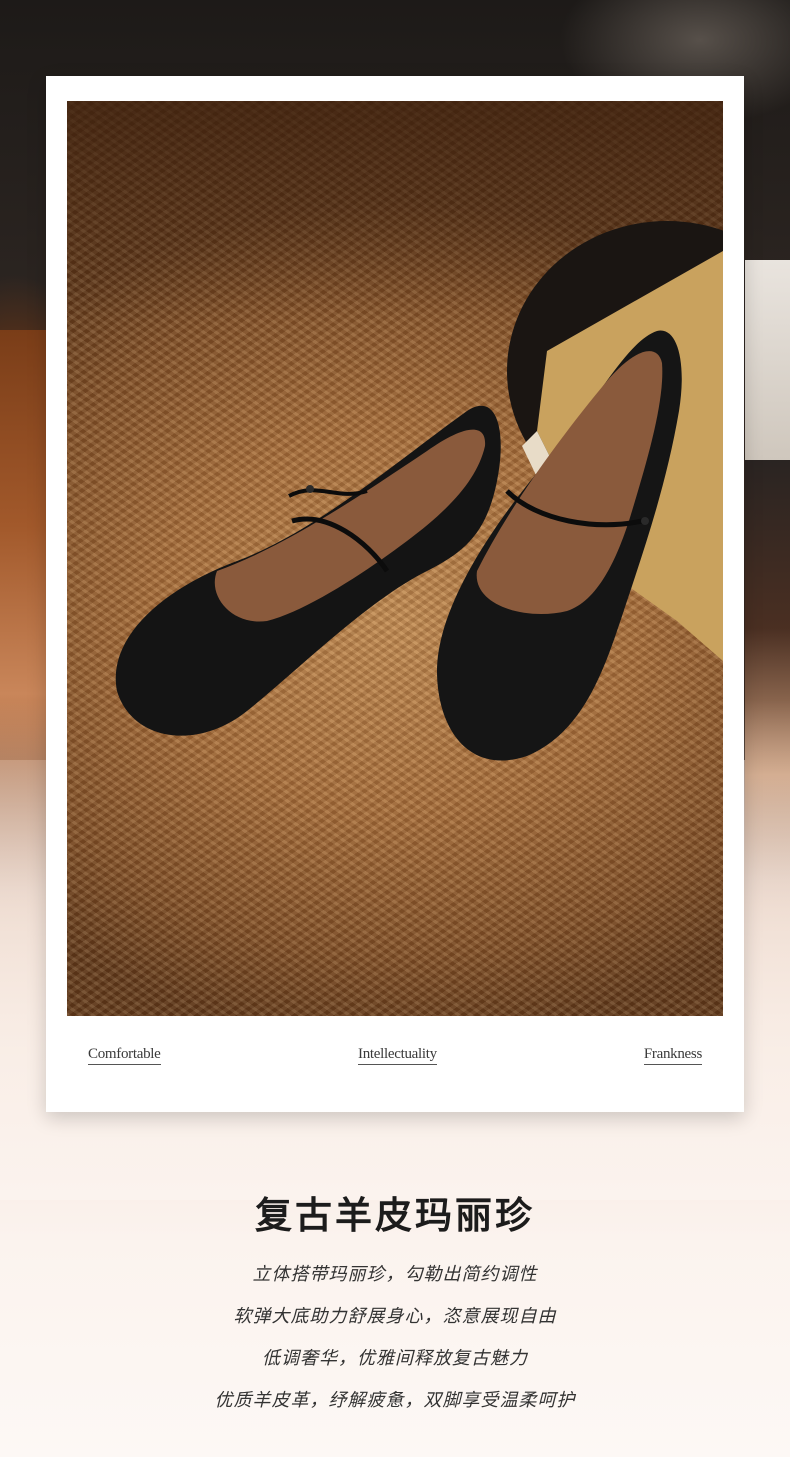 The width and height of the screenshot is (790, 1457). What do you see at coordinates (395, 1400) in the screenshot?
I see `description-line: 优质羊皮革，纾解疲惫，双脚享受温柔呵护` at bounding box center [395, 1400].